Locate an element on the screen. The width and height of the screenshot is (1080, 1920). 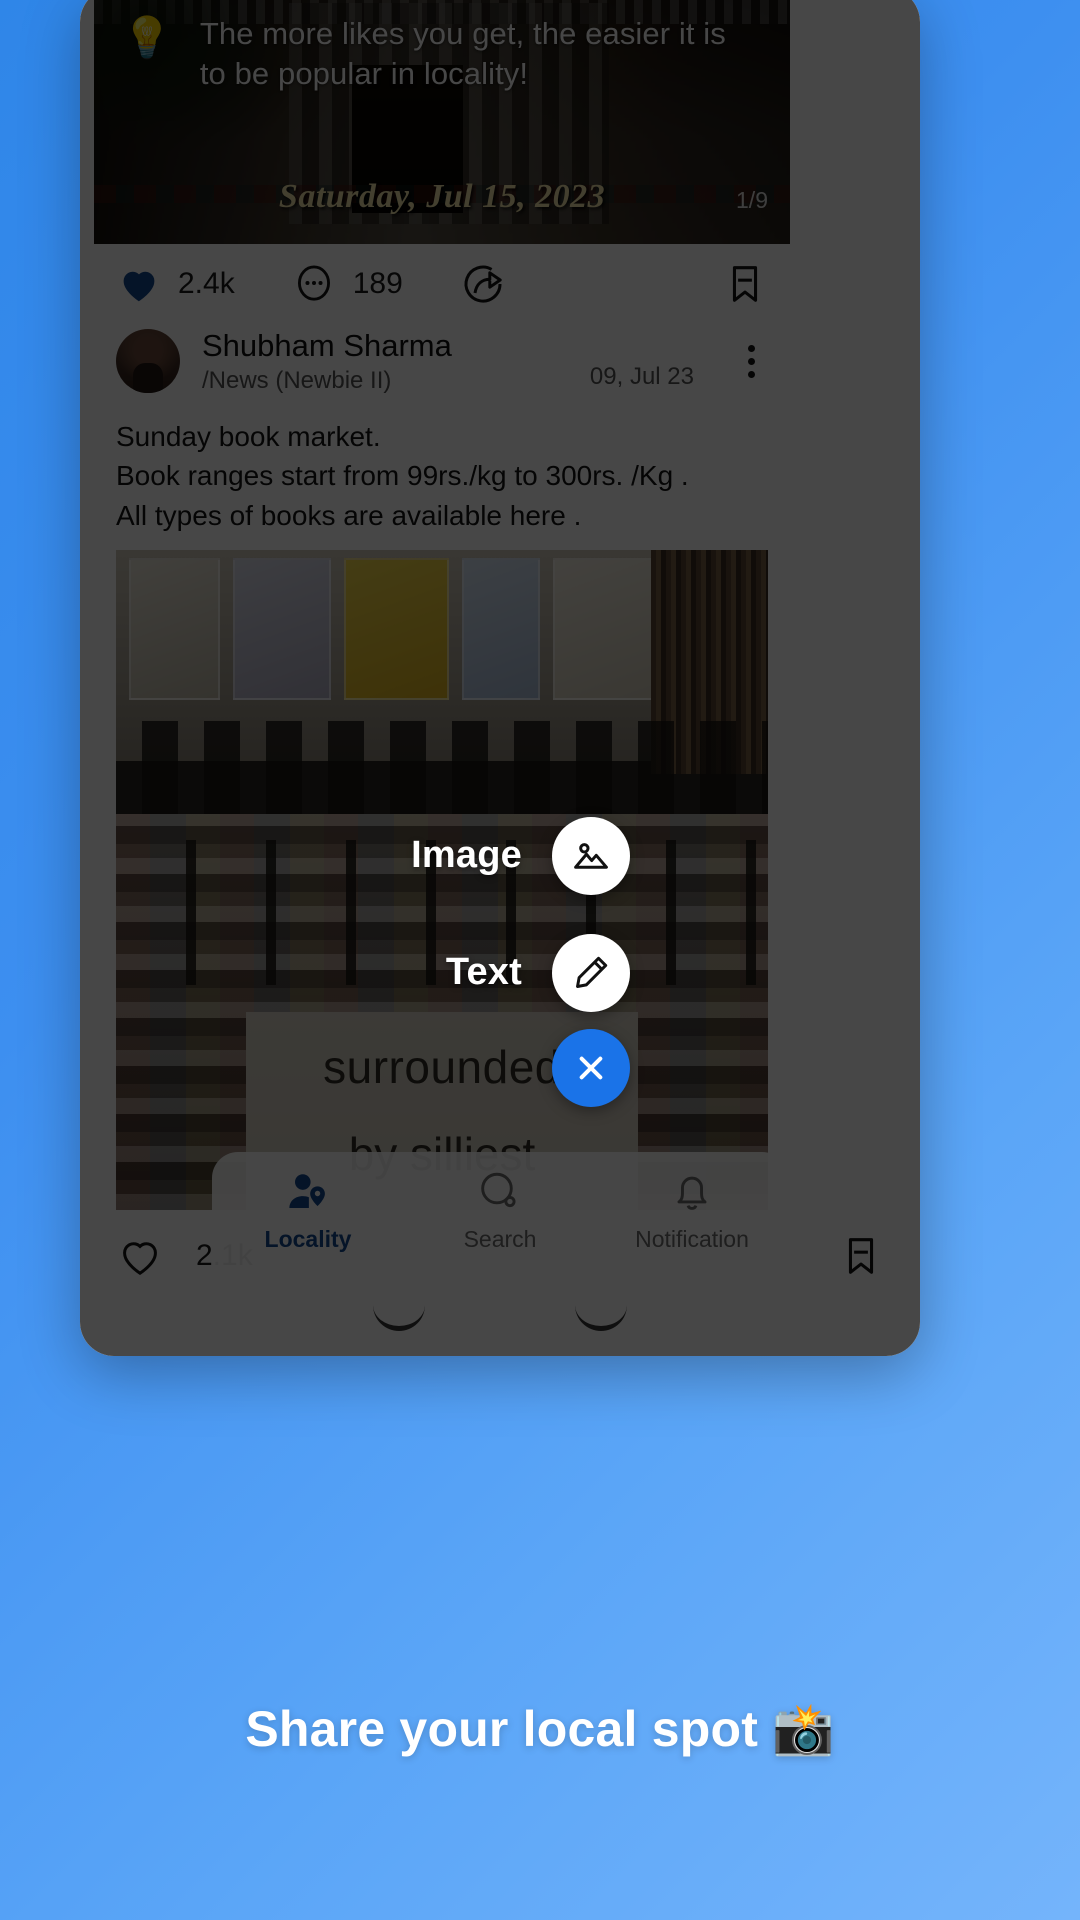
nav-label-locality: Locality is located at coordinates (308, 1239).